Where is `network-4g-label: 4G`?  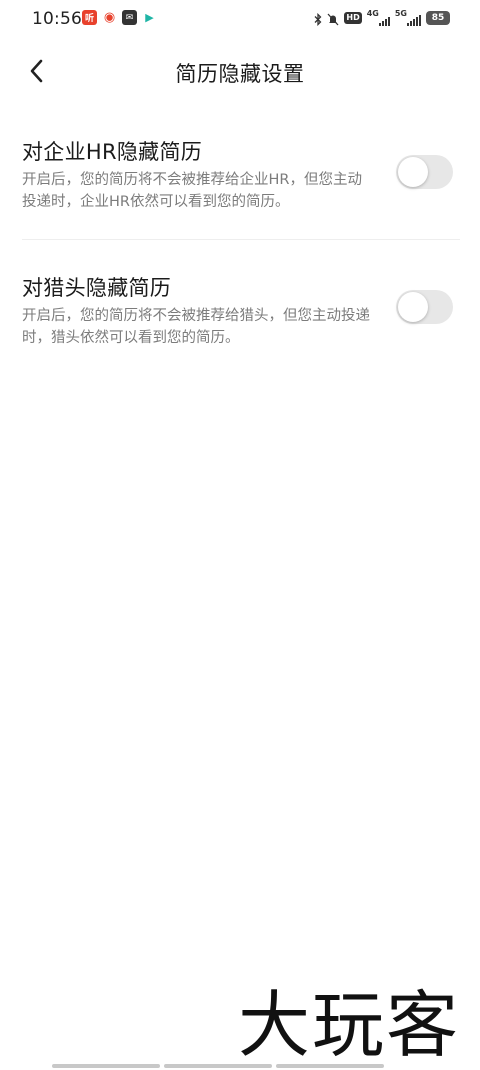 network-4g-label: 4G is located at coordinates (372, 13).